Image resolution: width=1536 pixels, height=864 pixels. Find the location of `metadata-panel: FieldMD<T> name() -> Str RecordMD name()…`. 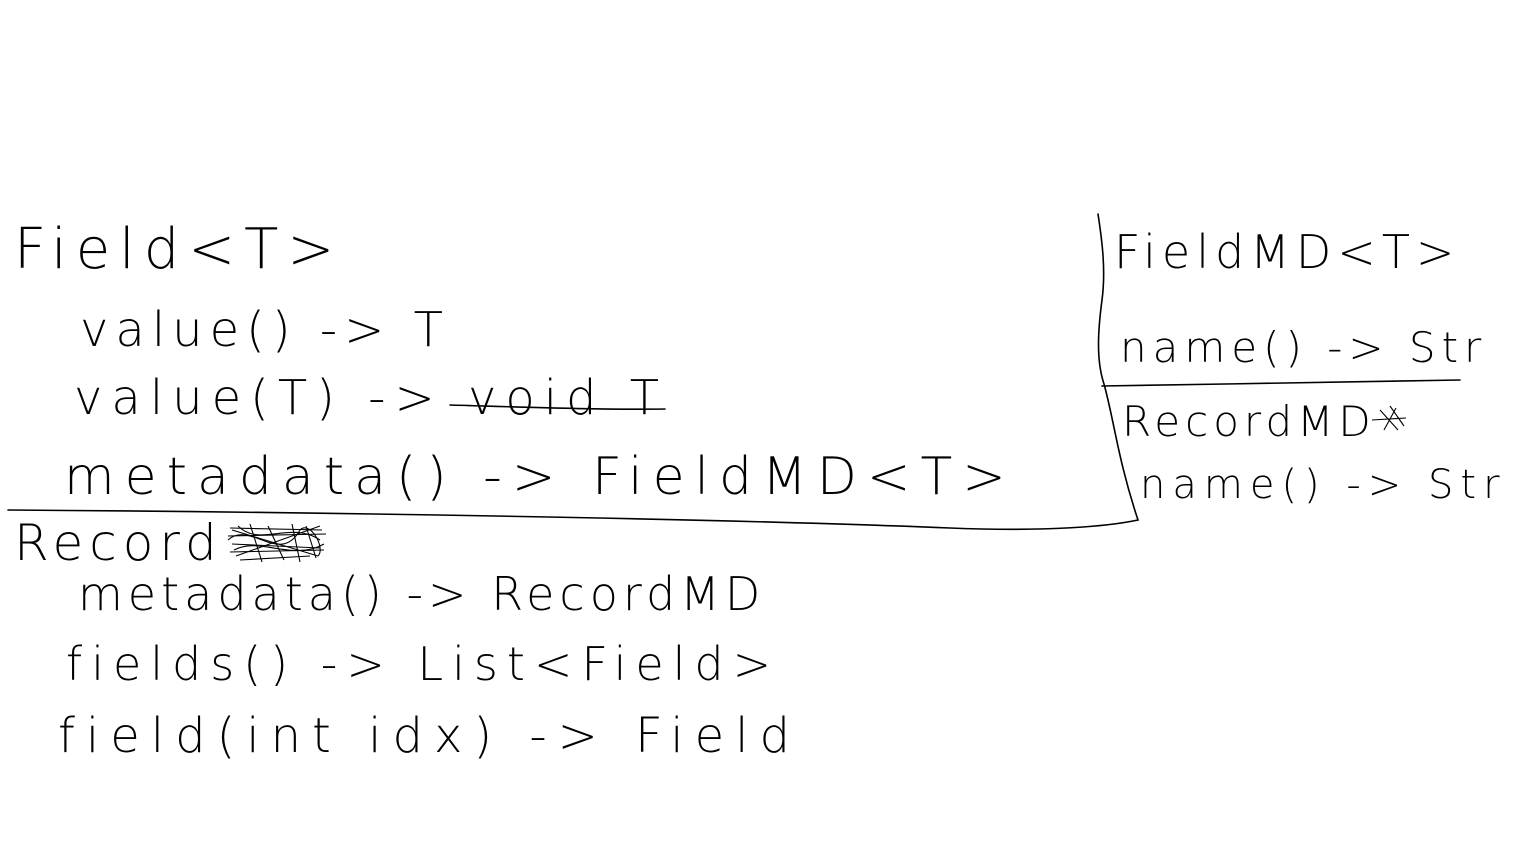

metadata-panel: FieldMD<T> name() -> Str RecordMD name()… is located at coordinates (1302, 367).